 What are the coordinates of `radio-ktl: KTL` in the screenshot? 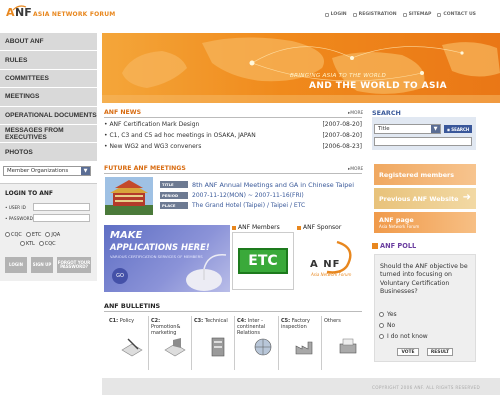 It's located at (27, 244).